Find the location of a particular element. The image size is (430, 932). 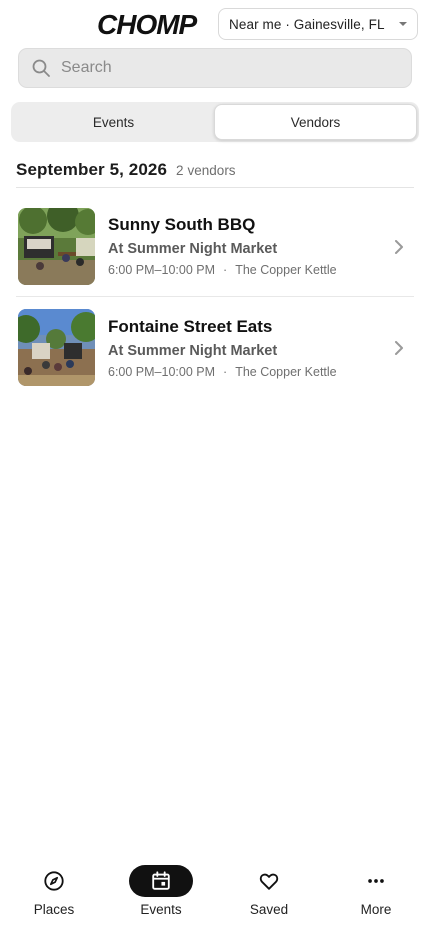

date-title: September 5, 2026 is located at coordinates (92, 169).